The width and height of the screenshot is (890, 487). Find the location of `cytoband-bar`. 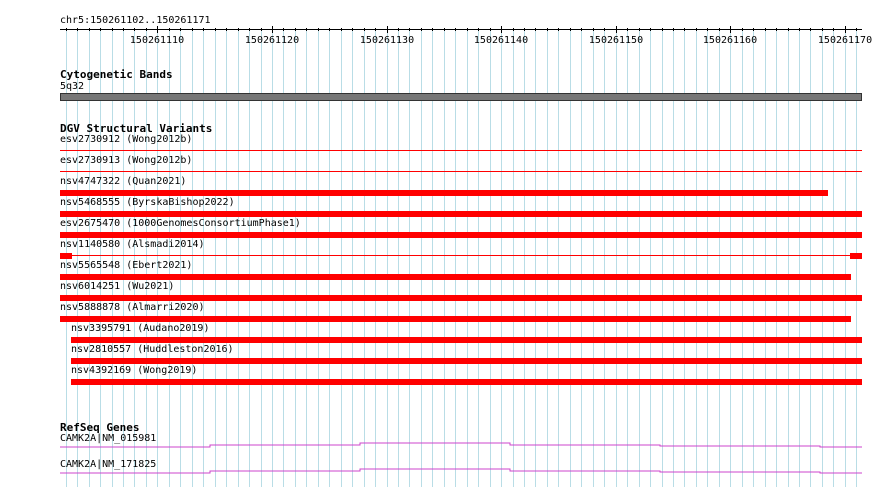

cytoband-bar is located at coordinates (461, 97).